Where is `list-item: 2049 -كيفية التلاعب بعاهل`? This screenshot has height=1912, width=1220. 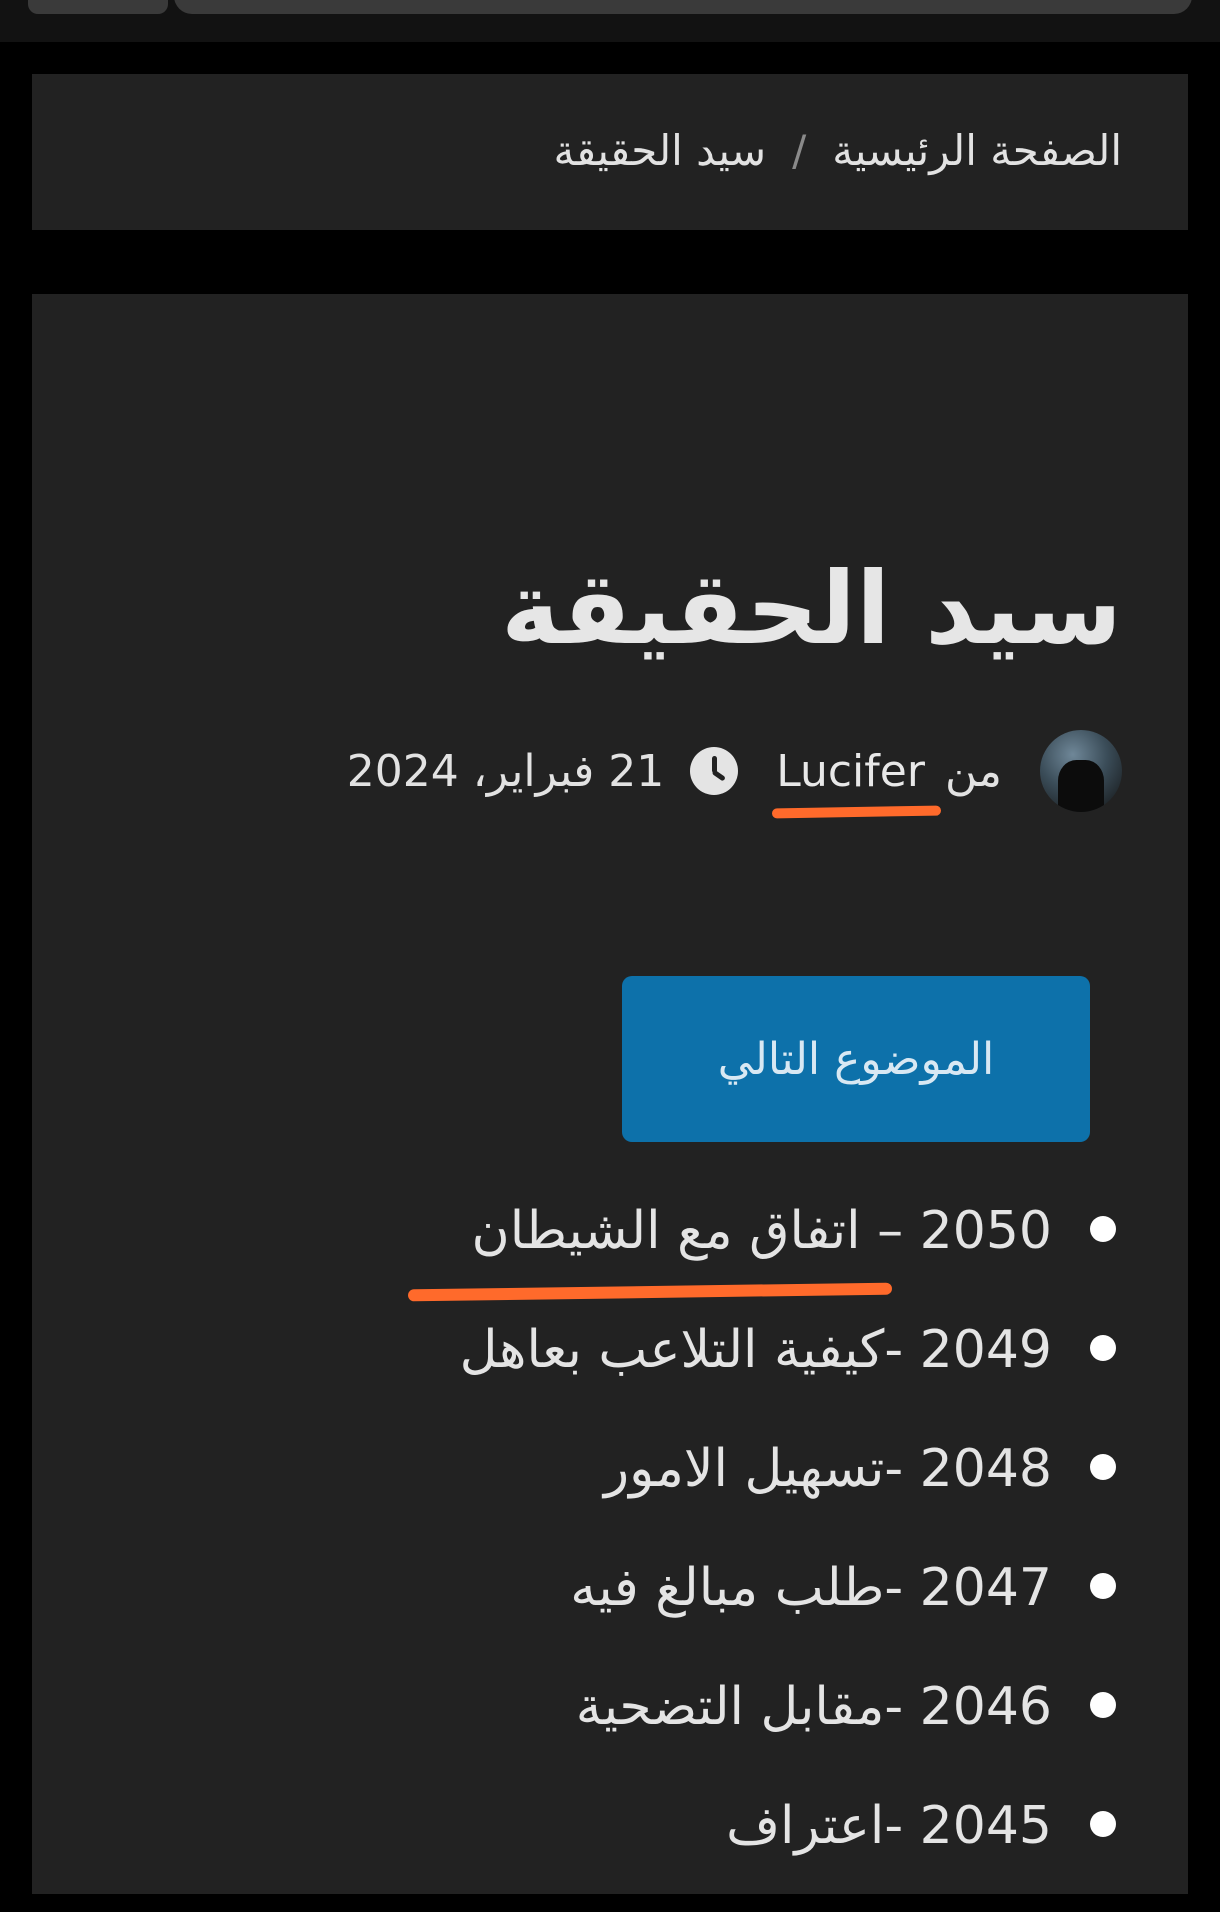 list-item: 2049 -كيفية التلاعب بعاهل is located at coordinates (788, 1376).